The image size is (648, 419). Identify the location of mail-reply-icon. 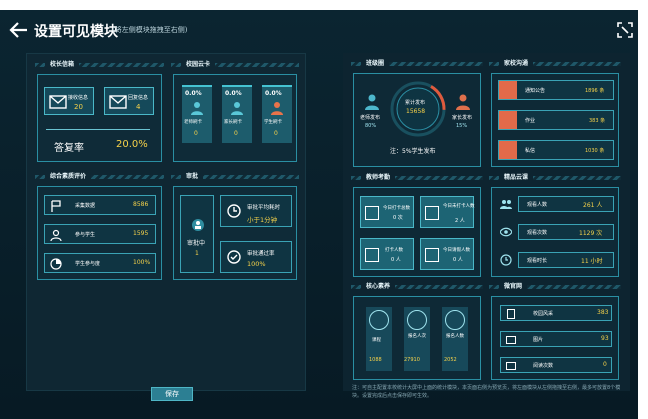
(118, 102).